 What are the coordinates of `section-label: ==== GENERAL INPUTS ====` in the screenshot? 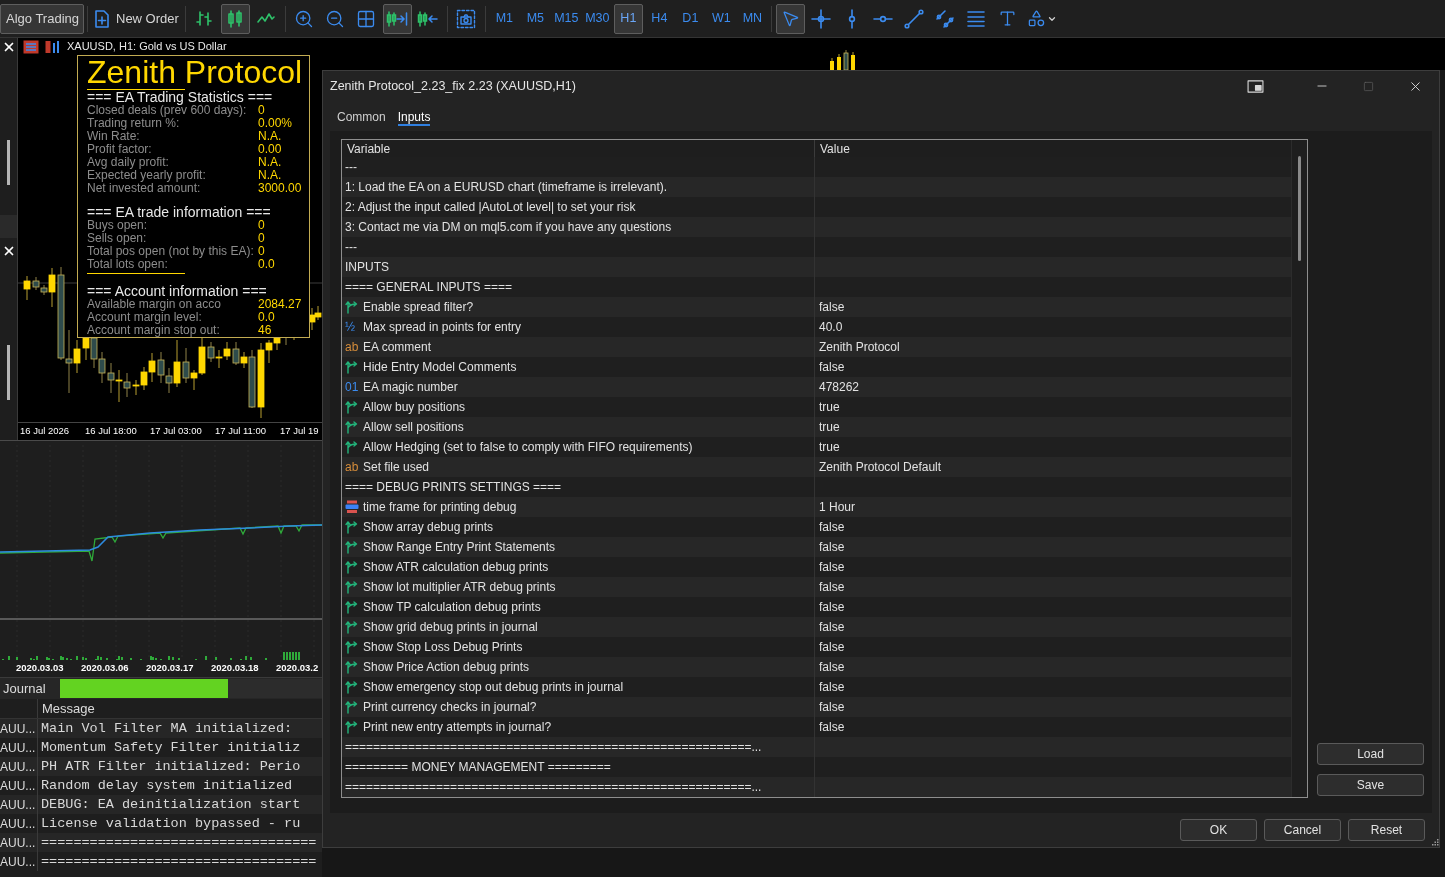 It's located at (428, 287).